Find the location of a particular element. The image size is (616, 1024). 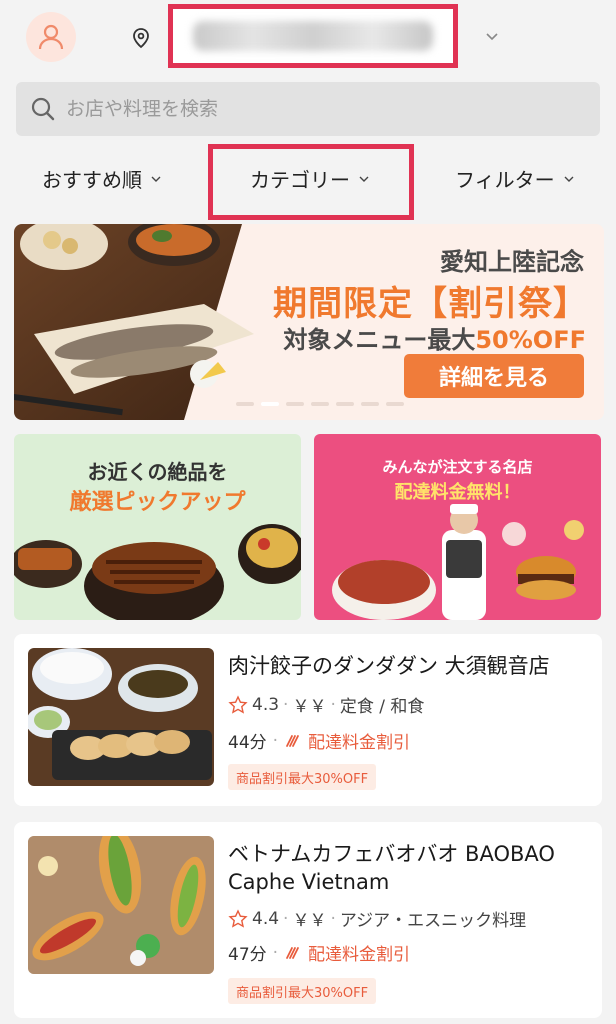

carousel-indicator is located at coordinates (320, 404).